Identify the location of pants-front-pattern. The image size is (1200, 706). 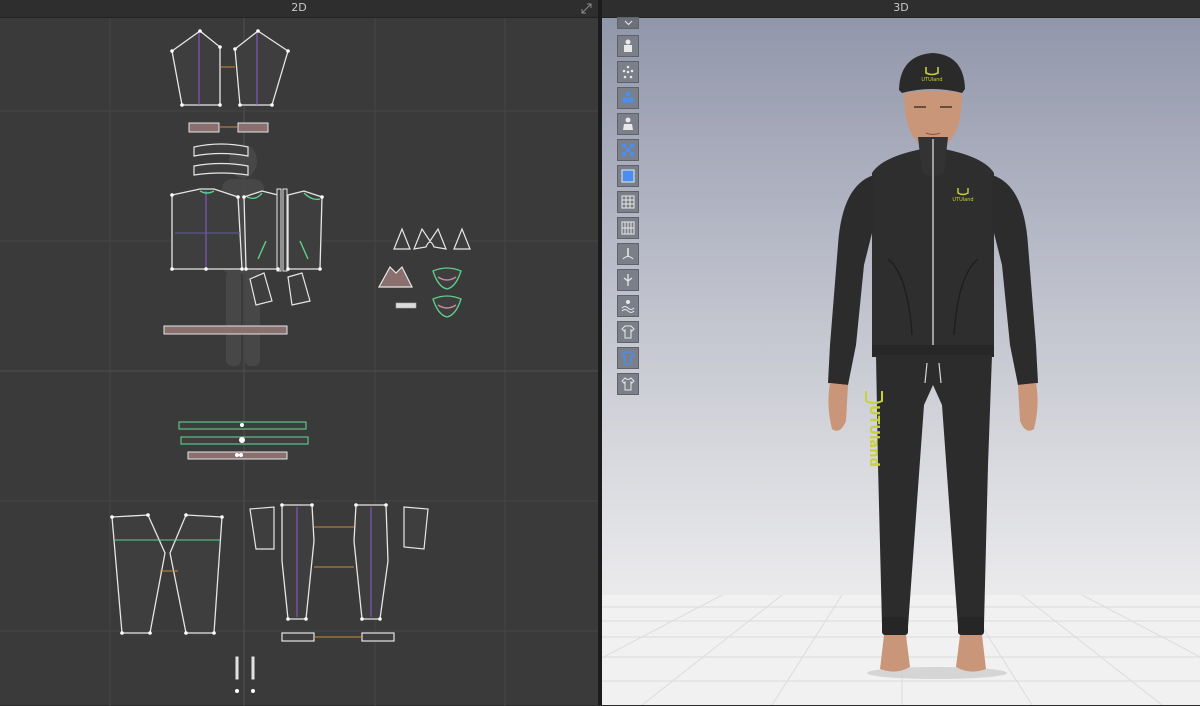
(335, 562).